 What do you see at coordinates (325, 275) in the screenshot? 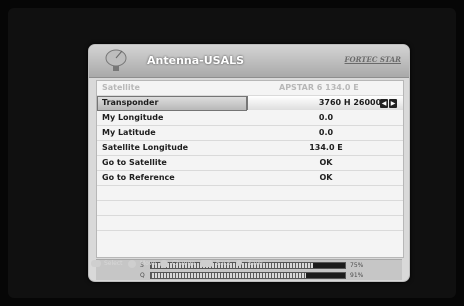
I see `quality-bar-fill` at bounding box center [325, 275].